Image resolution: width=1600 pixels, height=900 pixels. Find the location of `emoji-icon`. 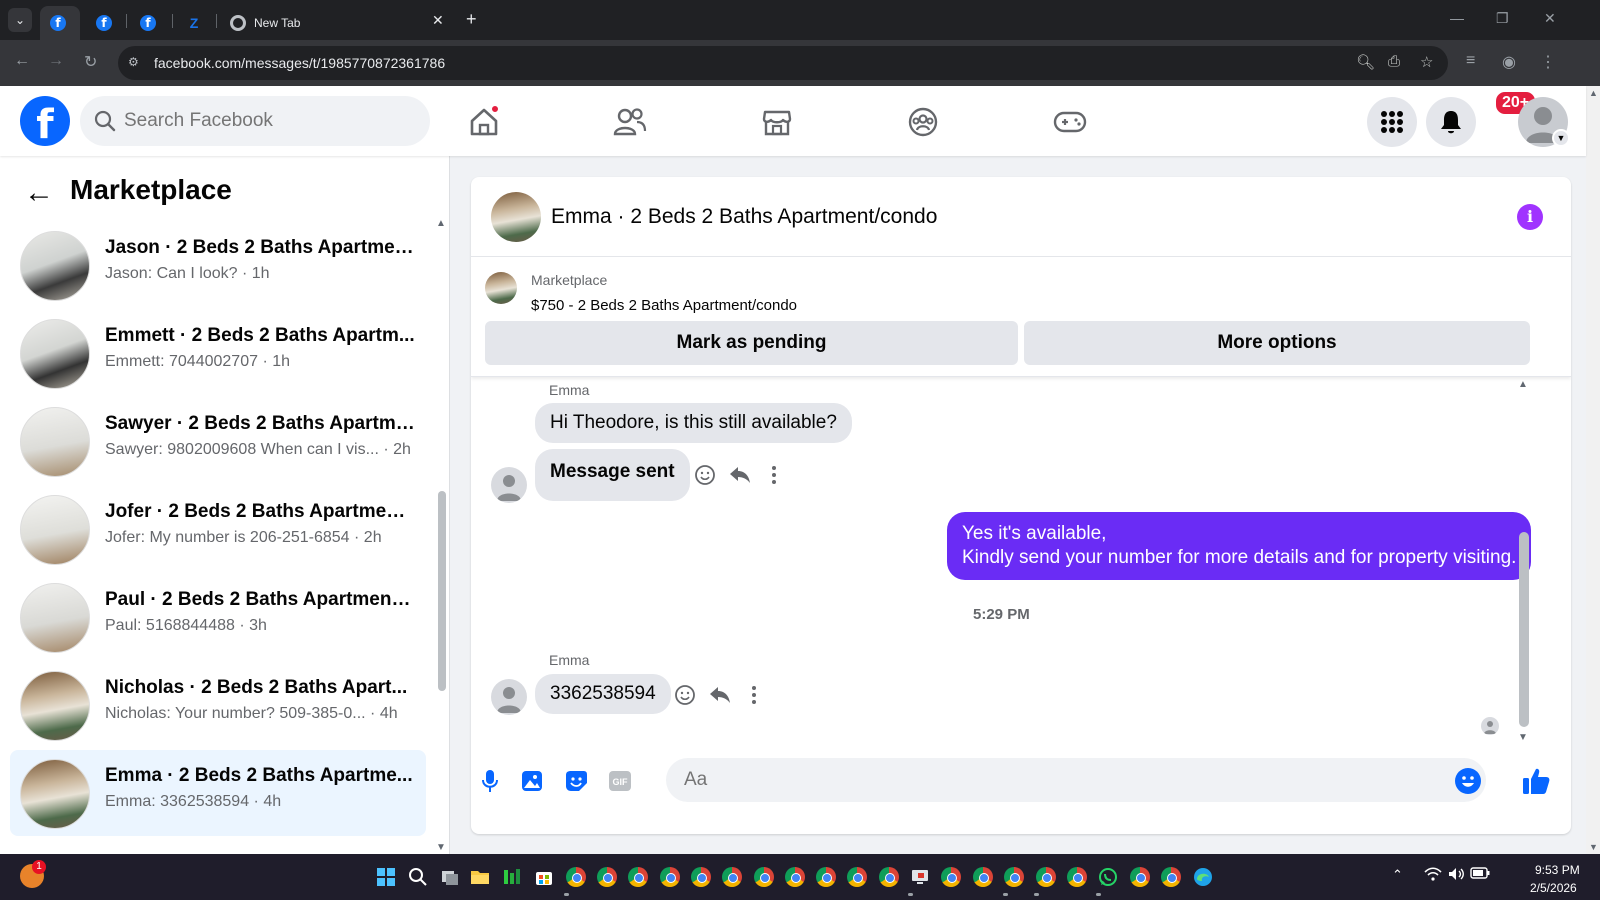

emoji-icon is located at coordinates (1468, 781).